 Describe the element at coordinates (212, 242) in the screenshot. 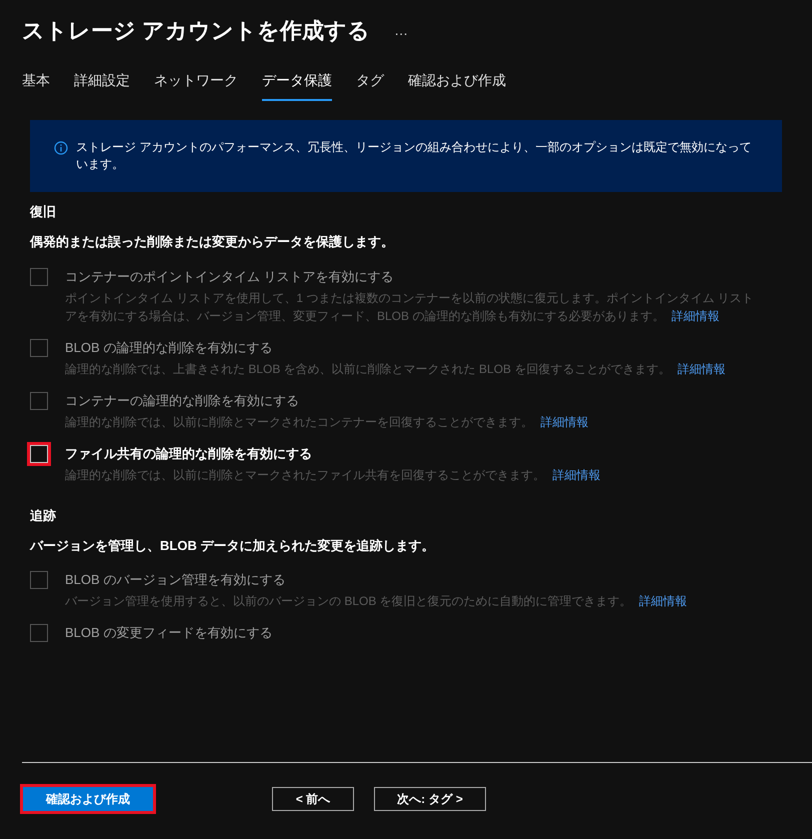

I see `section-description: 偶発的または誤った削除または変更からデータを保護します。` at that location.